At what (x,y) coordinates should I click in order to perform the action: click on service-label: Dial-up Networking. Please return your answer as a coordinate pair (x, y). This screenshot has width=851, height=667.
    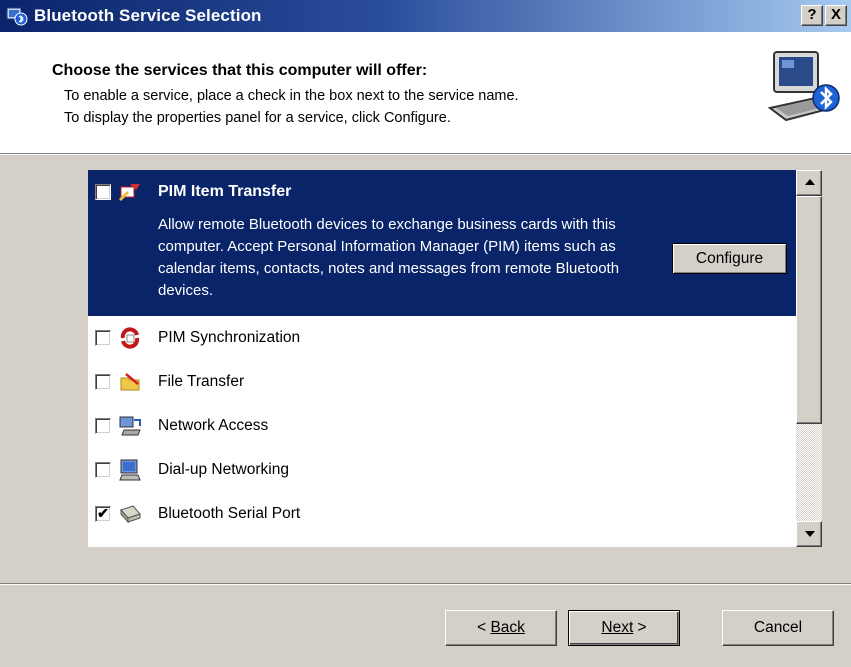
    Looking at the image, I should click on (223, 469).